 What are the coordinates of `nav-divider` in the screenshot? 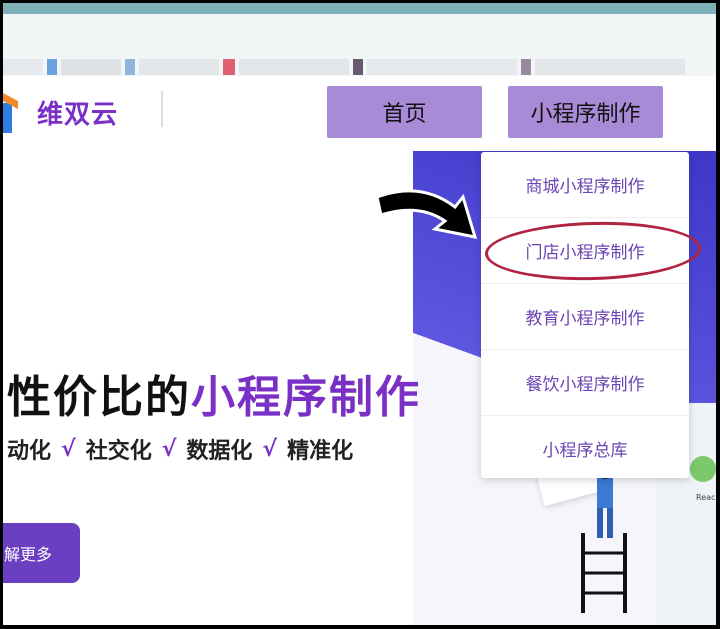 It's located at (162, 109).